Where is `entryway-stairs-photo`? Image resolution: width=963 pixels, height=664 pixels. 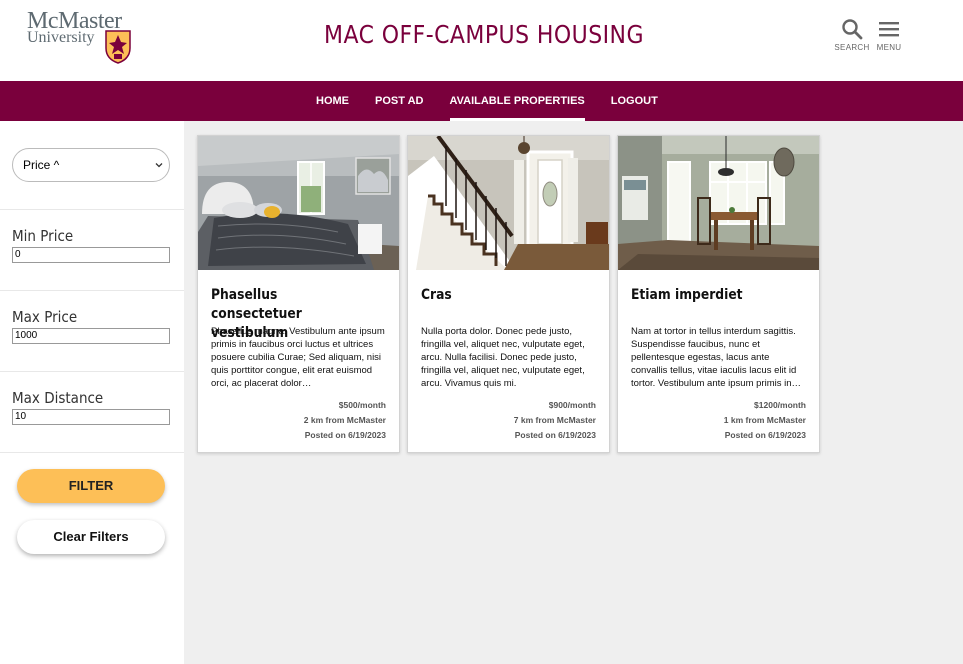
entryway-stairs-photo is located at coordinates (508, 203).